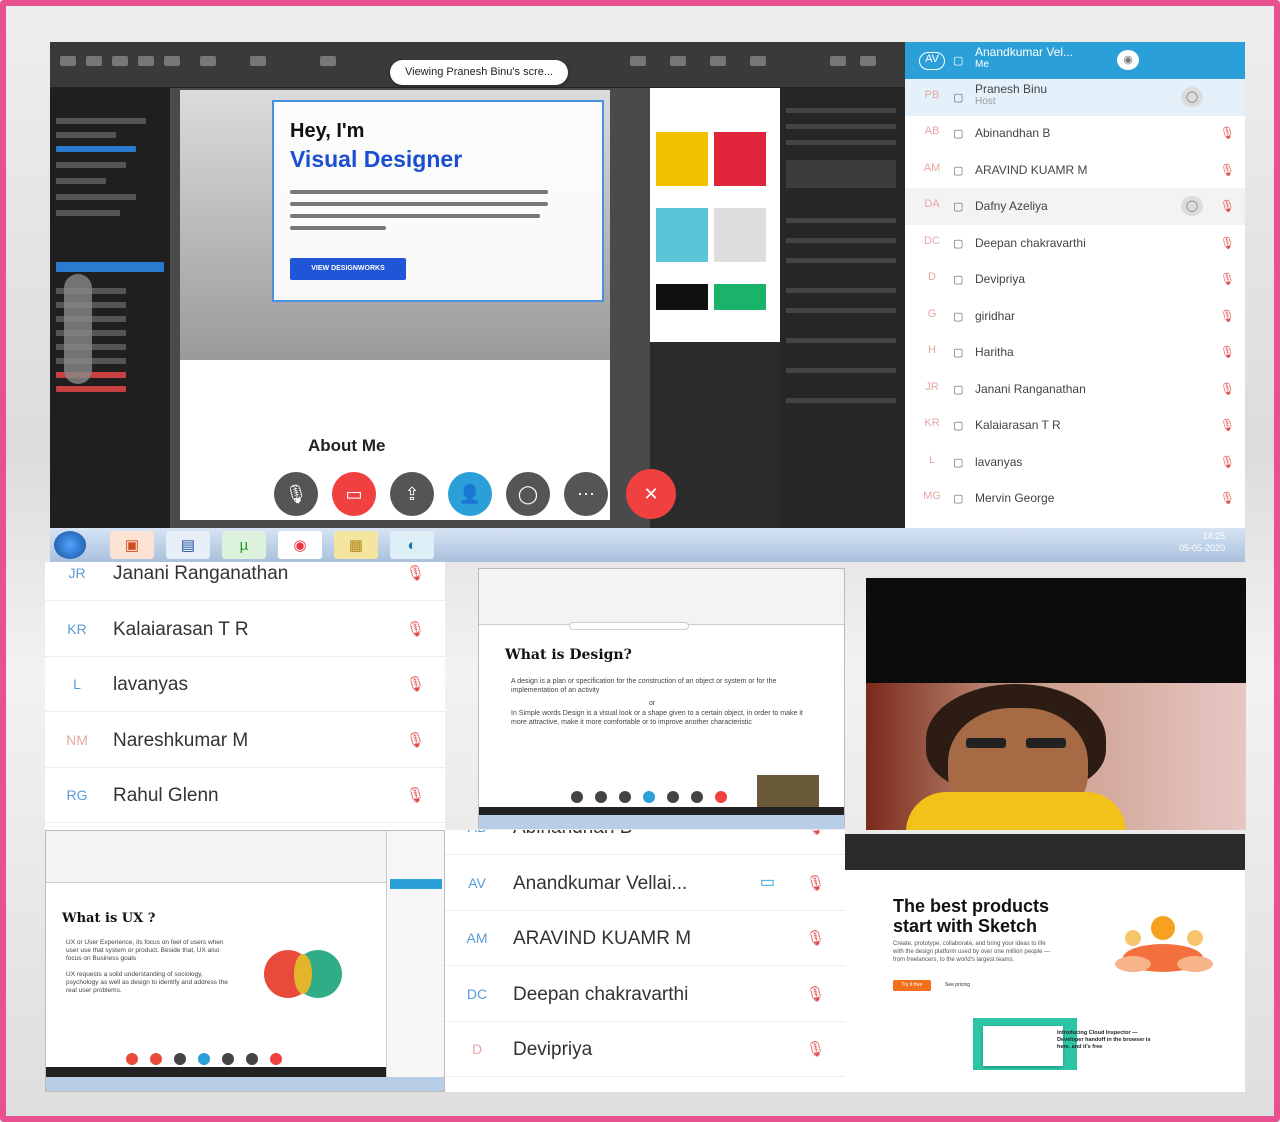 This screenshot has height=1122, width=1280. I want to click on participant-row: L ▢ lavanyas 🎙, so click(1075, 462).